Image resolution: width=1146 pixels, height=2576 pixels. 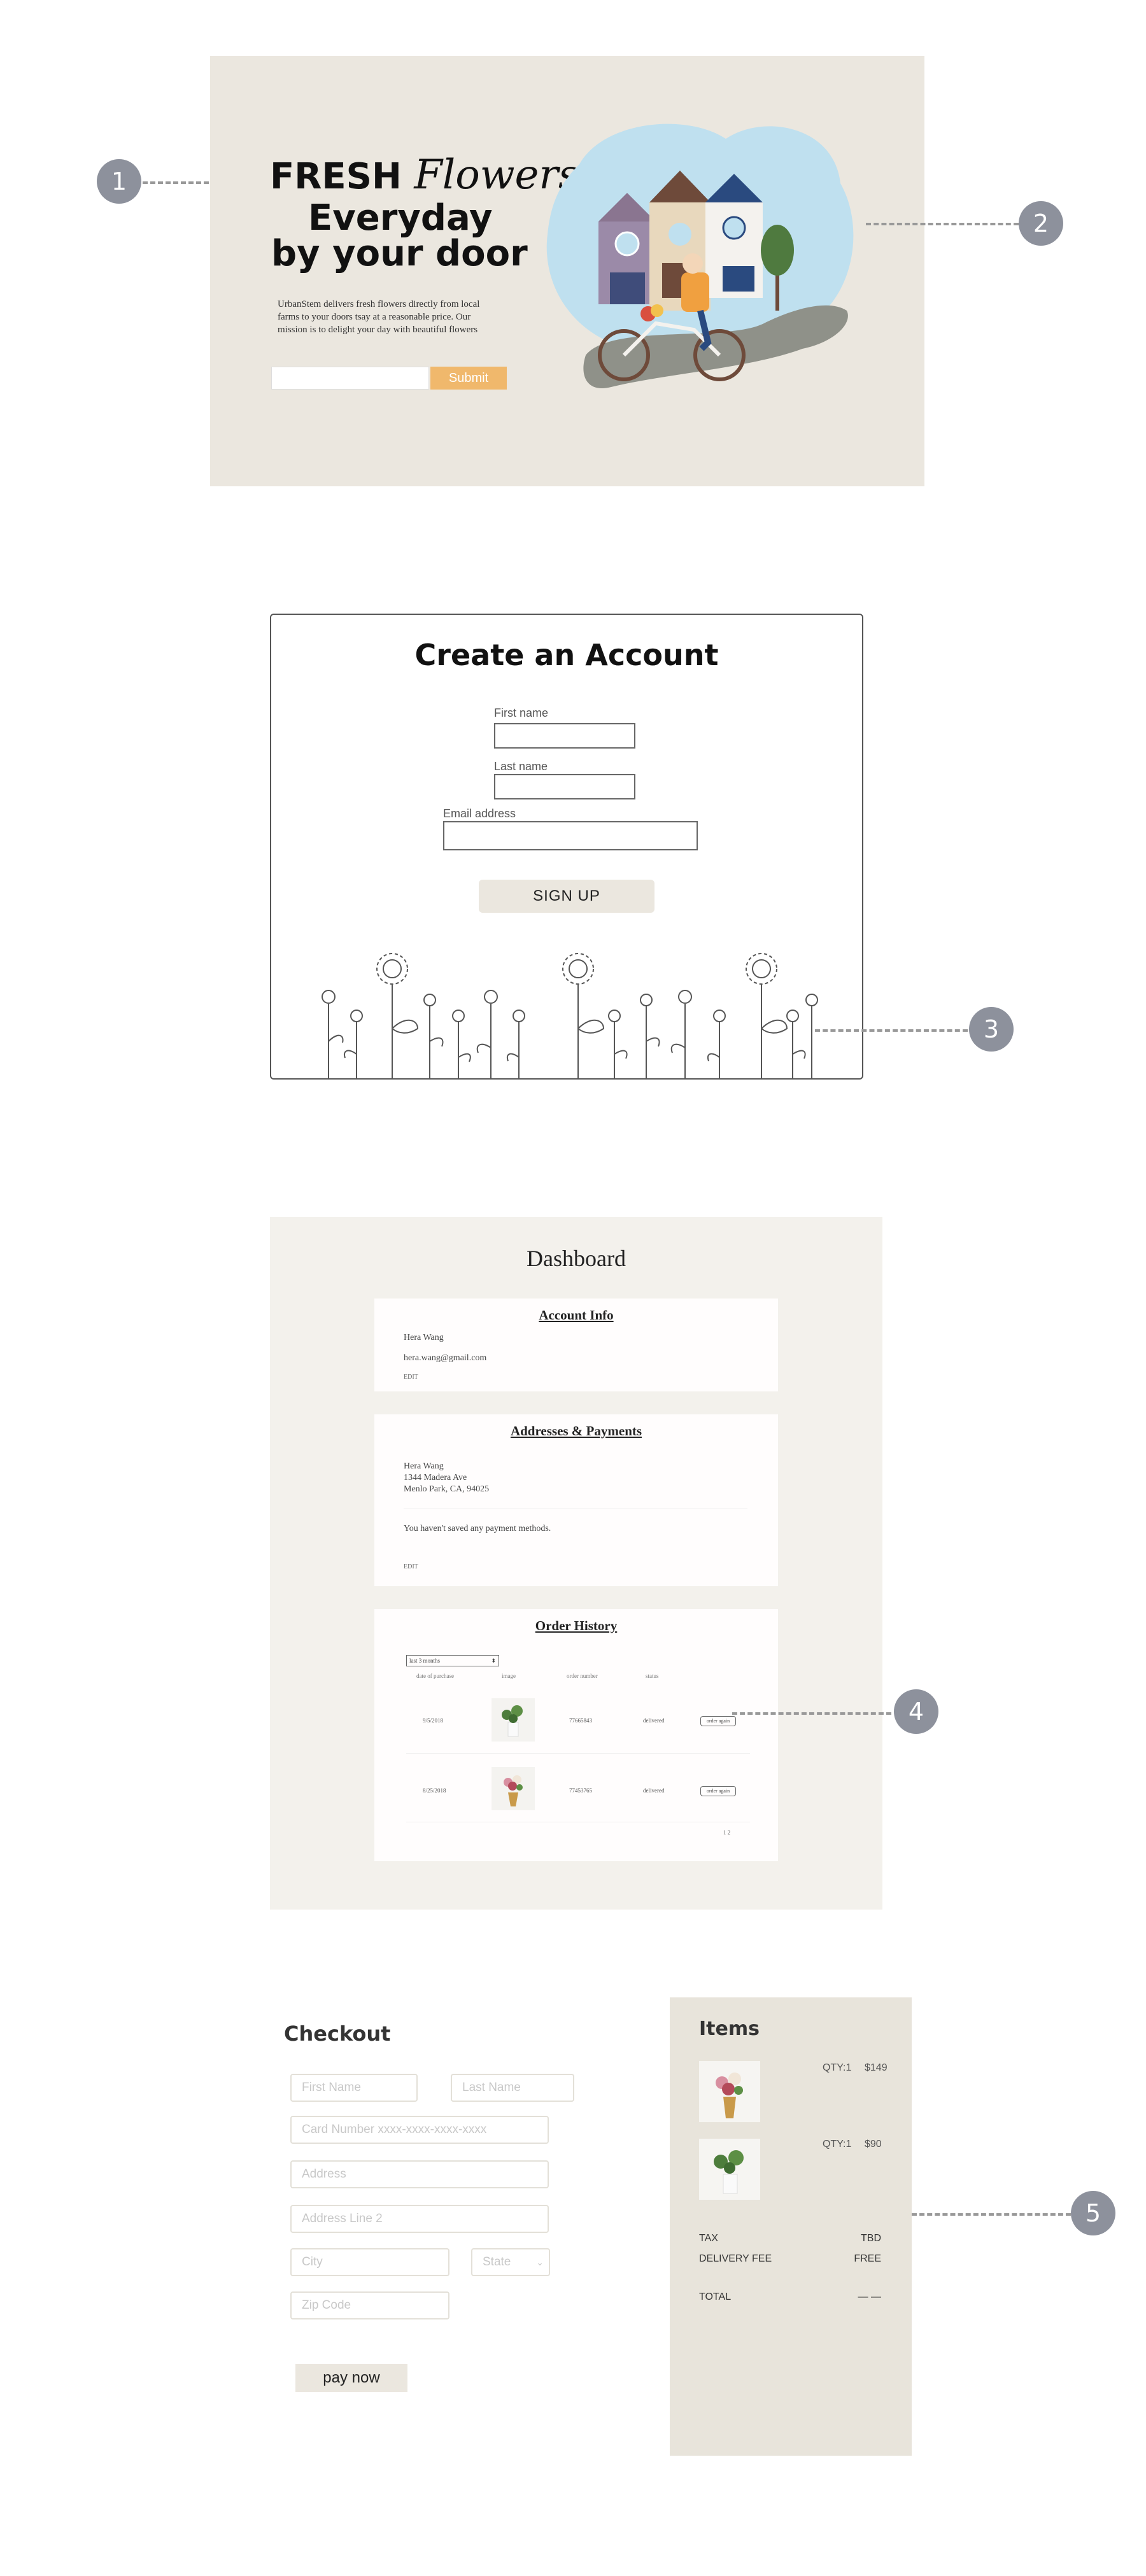 What do you see at coordinates (716, 2296) in the screenshot?
I see `total-label: TOTAL` at bounding box center [716, 2296].